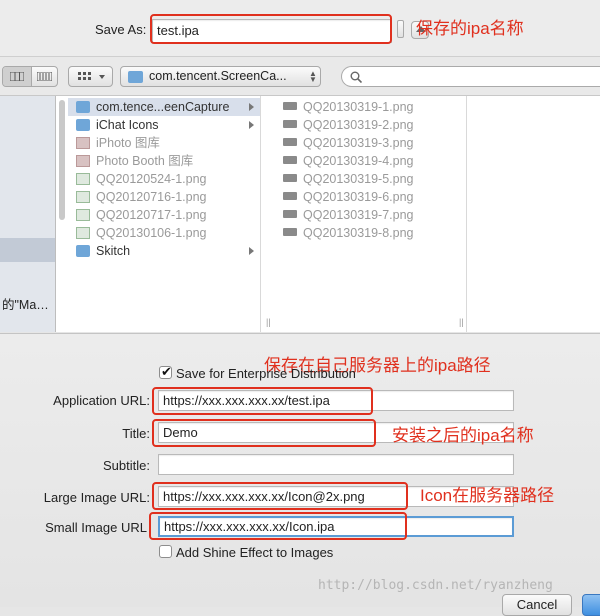 The height and width of the screenshot is (616, 600). What do you see at coordinates (336, 464) in the screenshot?
I see `subtitle-input` at bounding box center [336, 464].